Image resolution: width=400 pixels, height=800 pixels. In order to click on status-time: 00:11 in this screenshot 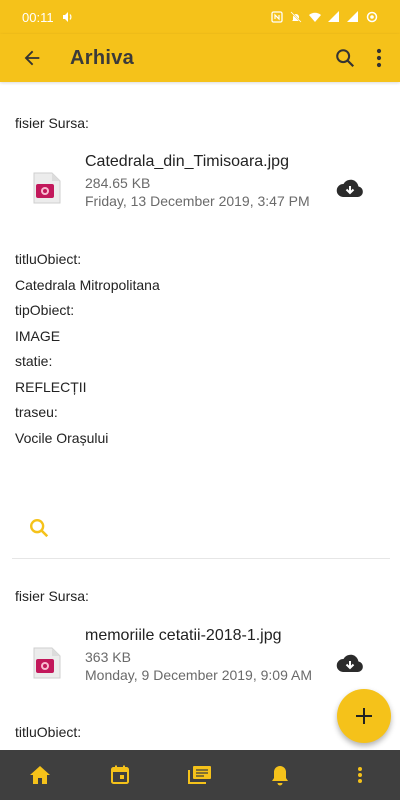, I will do `click(38, 17)`.